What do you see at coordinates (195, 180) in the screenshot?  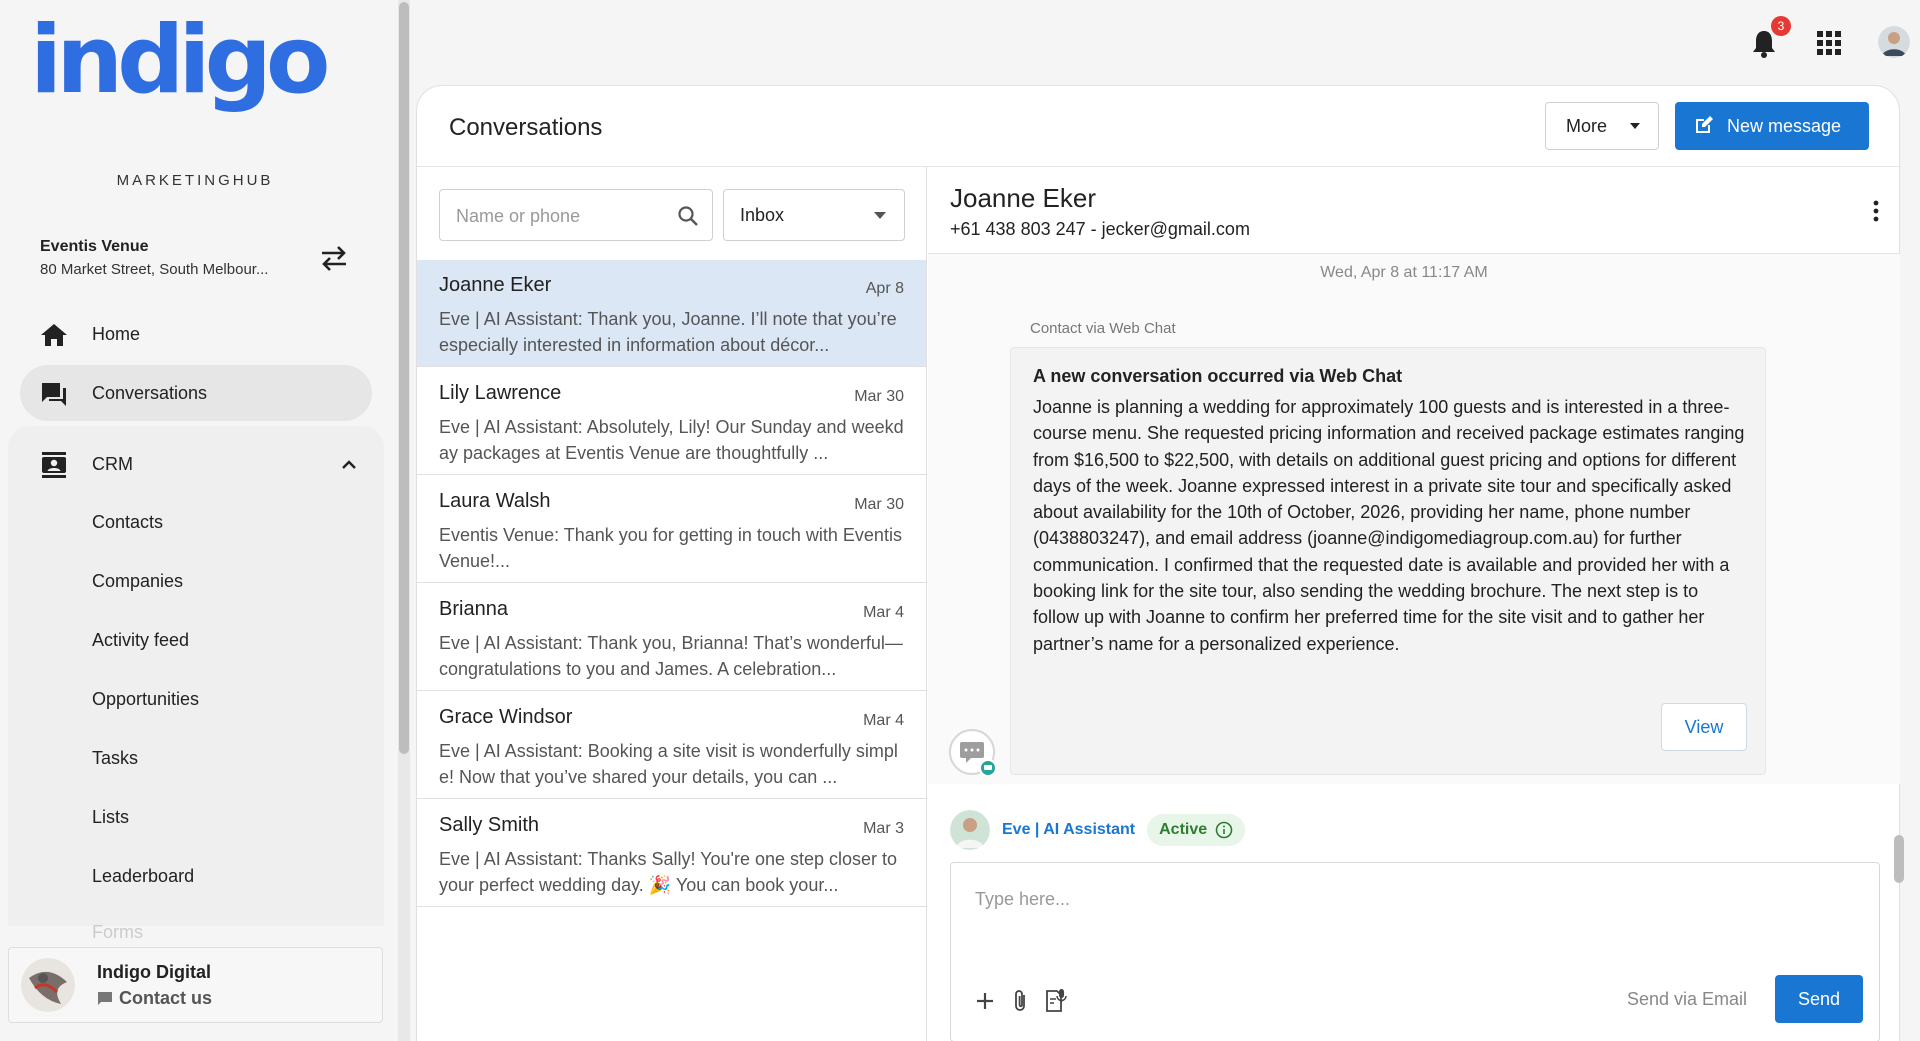 I see `logo-subtitle: MARKETINGHUB` at bounding box center [195, 180].